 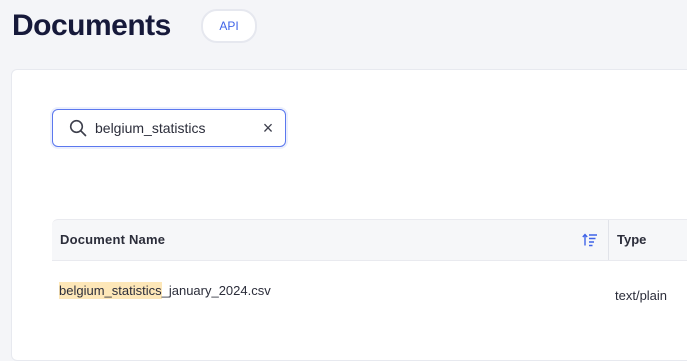 What do you see at coordinates (216, 290) in the screenshot?
I see `document-name-rest: _january_2024.csv` at bounding box center [216, 290].